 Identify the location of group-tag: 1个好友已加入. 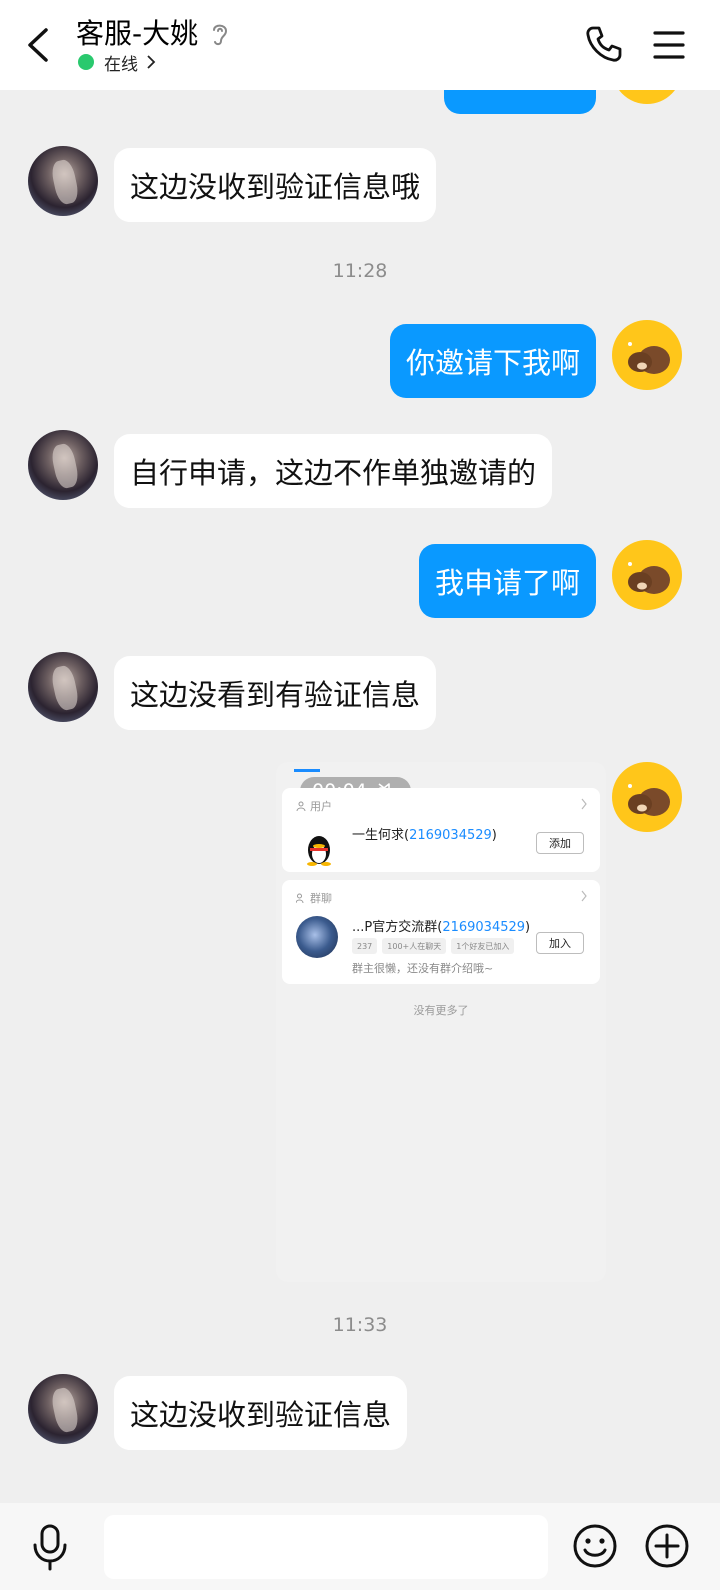
(483, 946).